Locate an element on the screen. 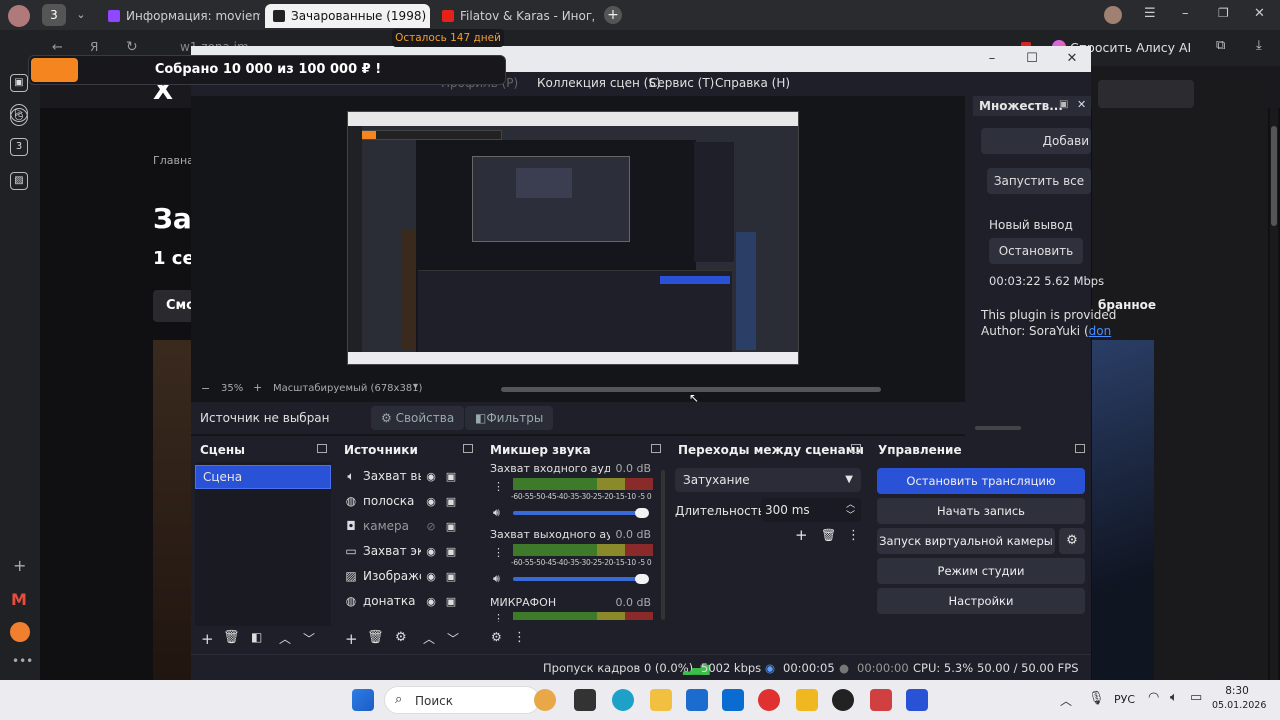 The width and height of the screenshot is (1280, 720). battery-icon: ▭ is located at coordinates (1196, 697).